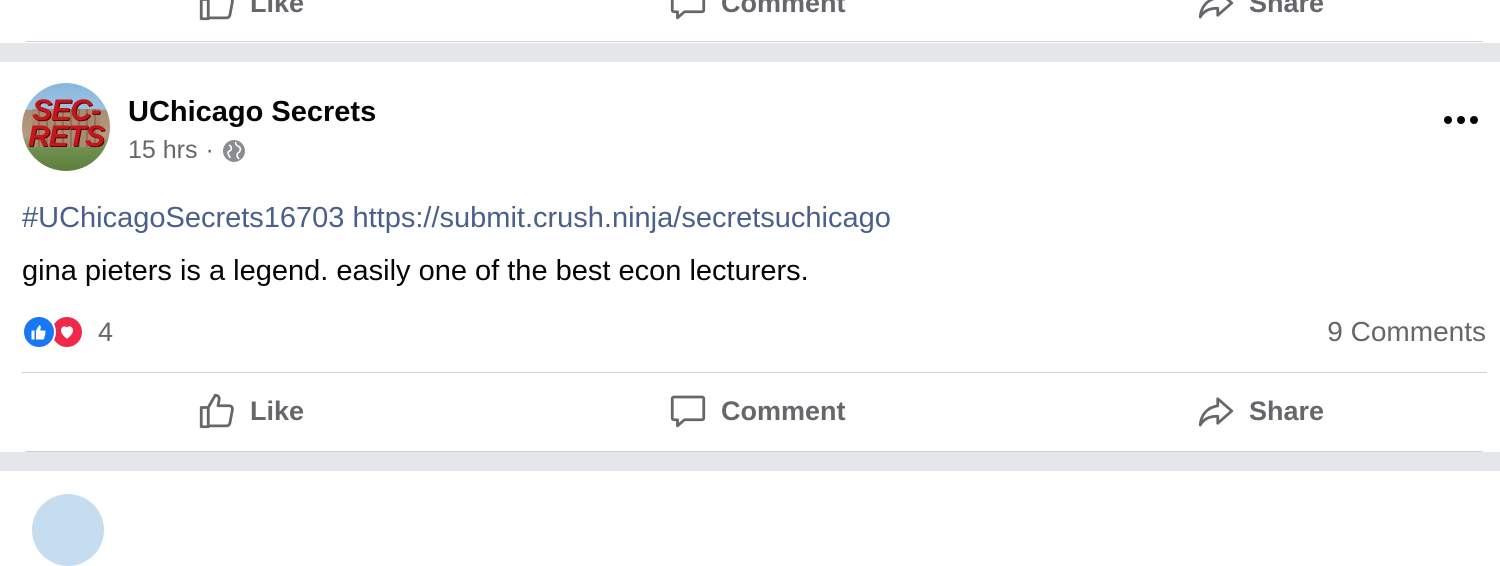 This screenshot has height=566, width=1500. I want to click on avatar-logo-bottom: RETS, so click(66, 136).